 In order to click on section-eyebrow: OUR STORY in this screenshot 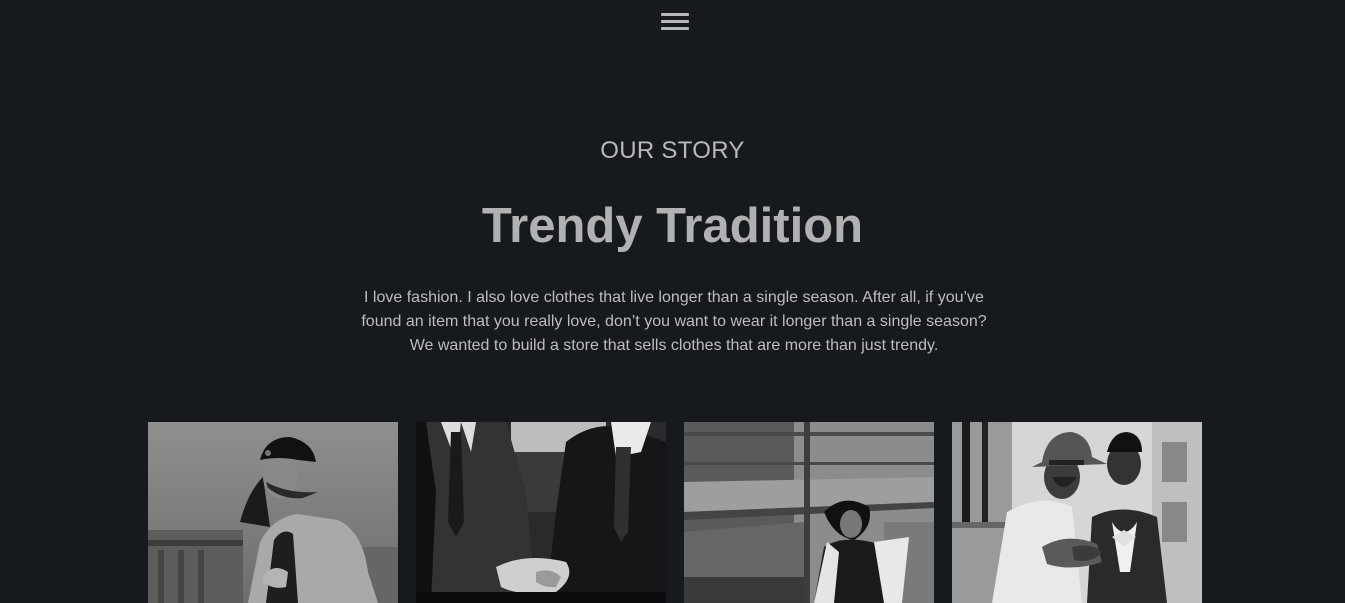, I will do `click(672, 150)`.